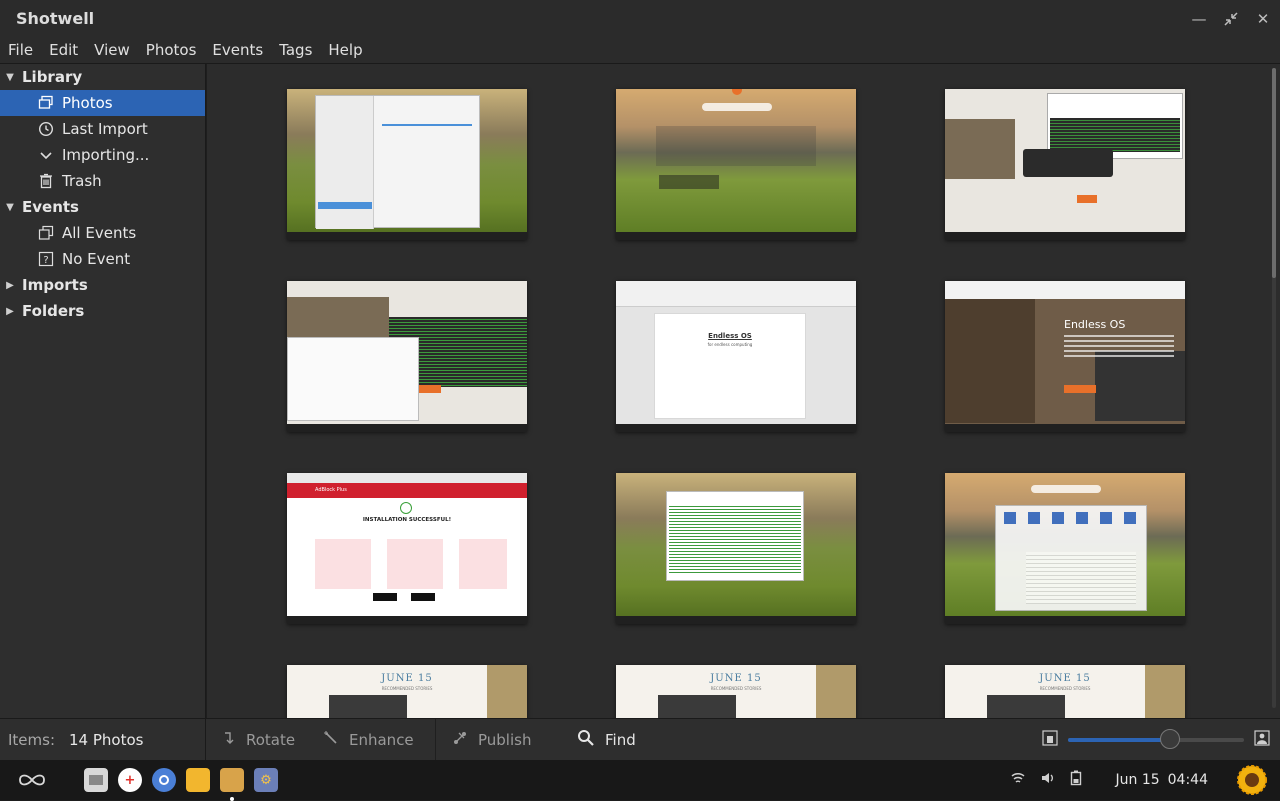  Describe the element at coordinates (640, 18) in the screenshot. I see `title-bar: Shotwell — ✕` at that location.